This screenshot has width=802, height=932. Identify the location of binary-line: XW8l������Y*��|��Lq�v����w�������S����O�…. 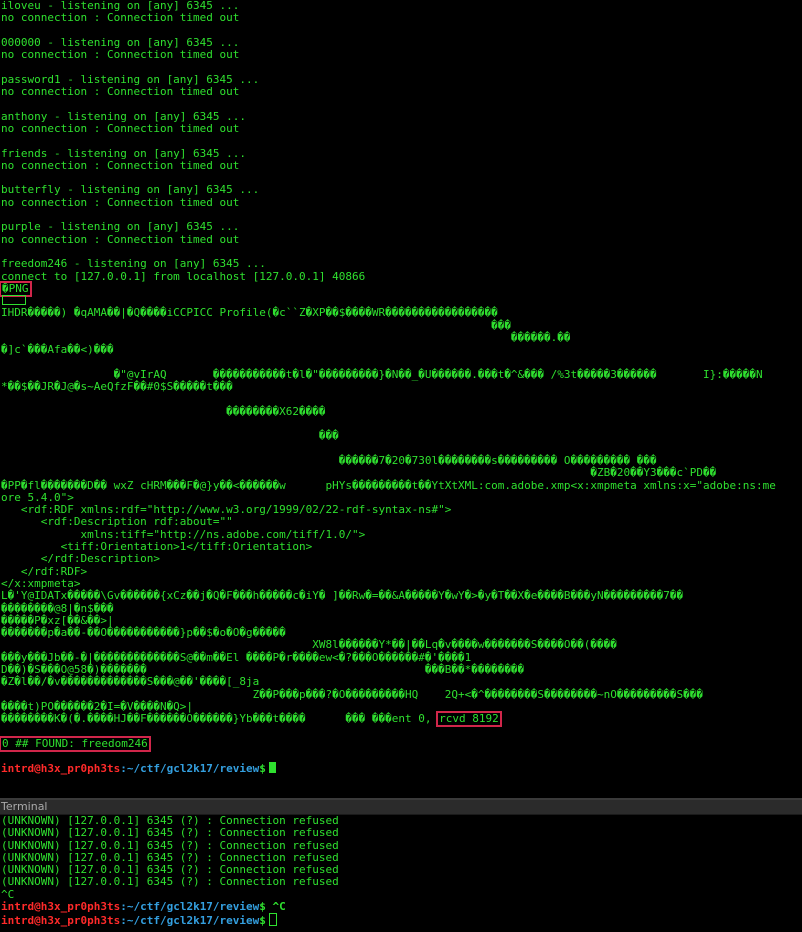
(309, 645).